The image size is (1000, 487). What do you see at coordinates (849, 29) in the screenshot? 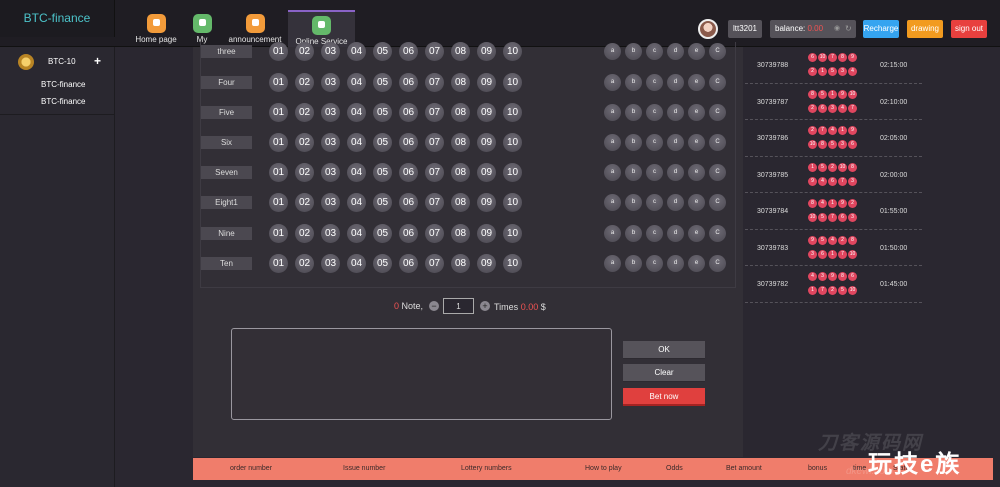
I see `refresh-icon: ↻` at bounding box center [849, 29].